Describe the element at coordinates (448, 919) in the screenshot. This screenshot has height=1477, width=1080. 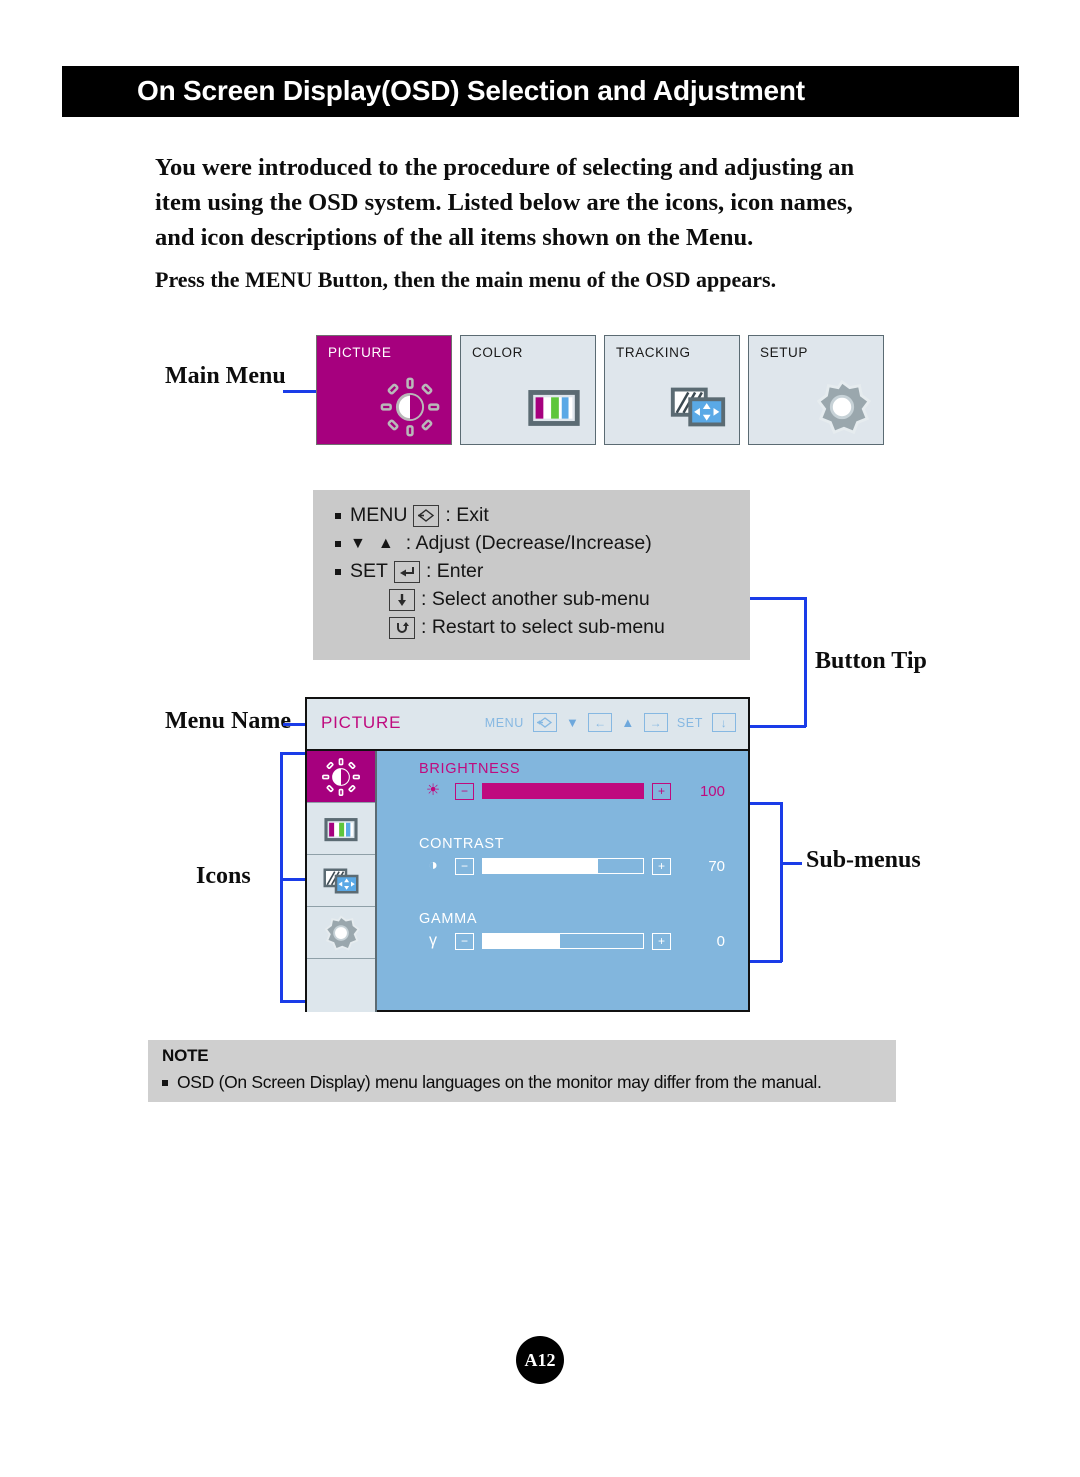
I see `submenu-label: GAMMA` at that location.